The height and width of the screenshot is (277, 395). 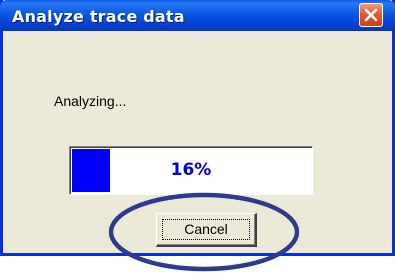 I want to click on progress-percent-label: 16%, so click(x=191, y=170).